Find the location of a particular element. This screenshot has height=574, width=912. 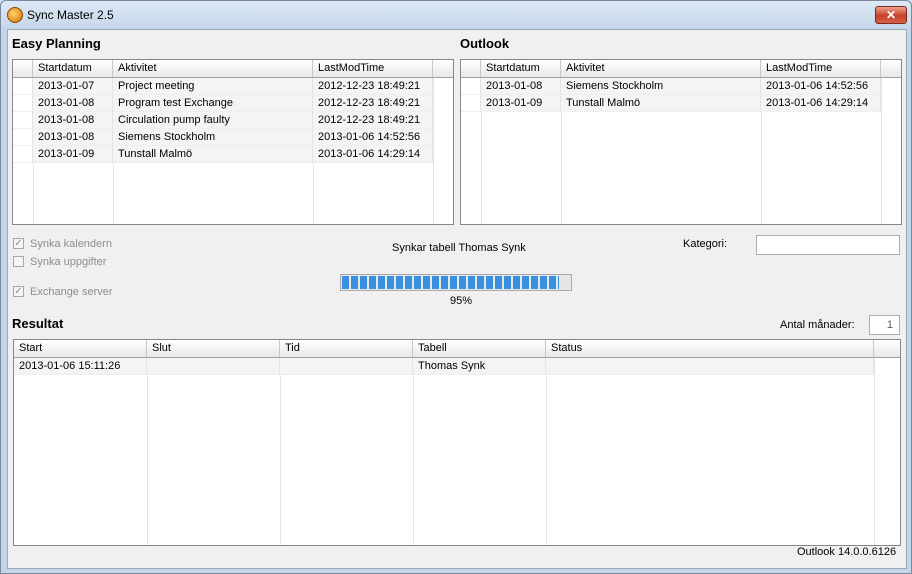

sync-progress-bar is located at coordinates (456, 282).